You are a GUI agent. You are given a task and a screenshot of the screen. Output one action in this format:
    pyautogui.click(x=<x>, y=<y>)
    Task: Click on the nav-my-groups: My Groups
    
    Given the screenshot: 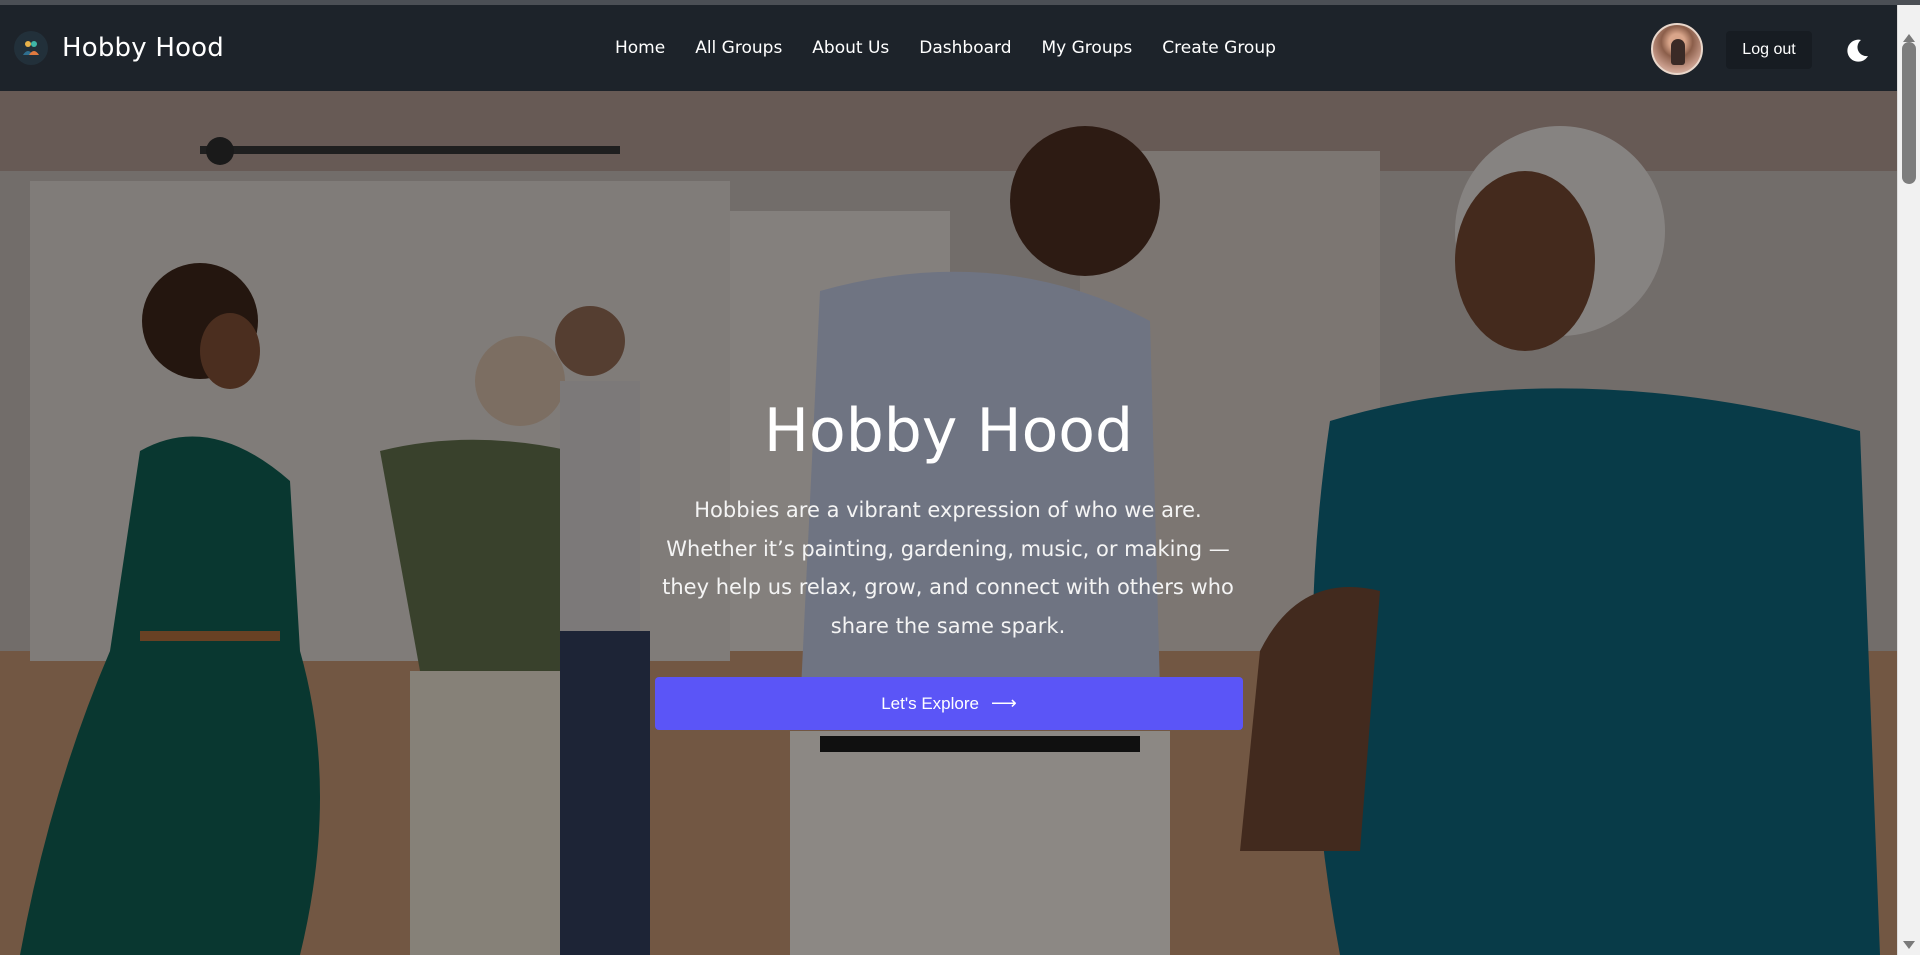 What is the action you would take?
    pyautogui.click(x=1087, y=48)
    